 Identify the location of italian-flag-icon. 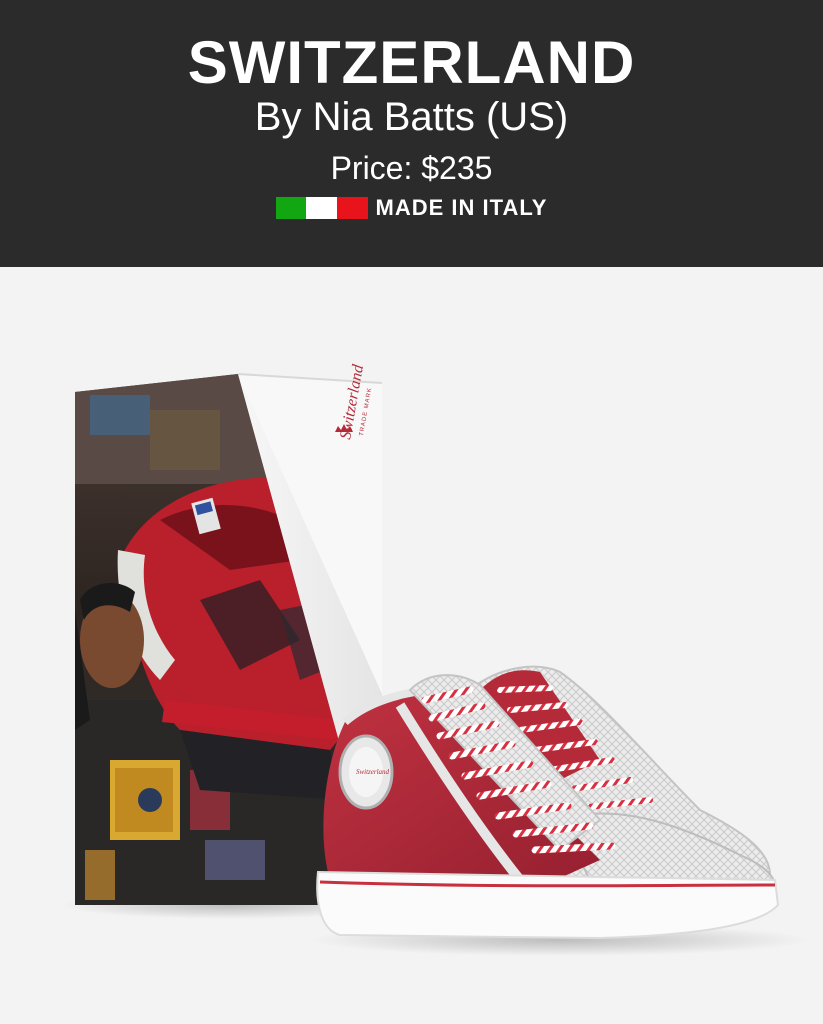
(321, 208).